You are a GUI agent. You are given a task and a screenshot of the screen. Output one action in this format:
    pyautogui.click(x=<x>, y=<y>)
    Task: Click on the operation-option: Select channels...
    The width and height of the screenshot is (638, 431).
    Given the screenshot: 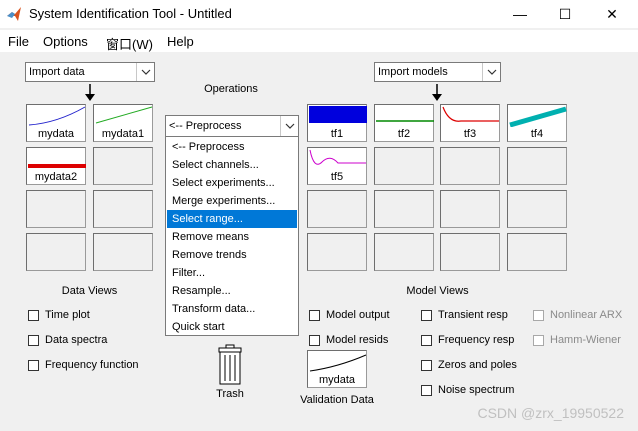 What is the action you would take?
    pyautogui.click(x=232, y=165)
    